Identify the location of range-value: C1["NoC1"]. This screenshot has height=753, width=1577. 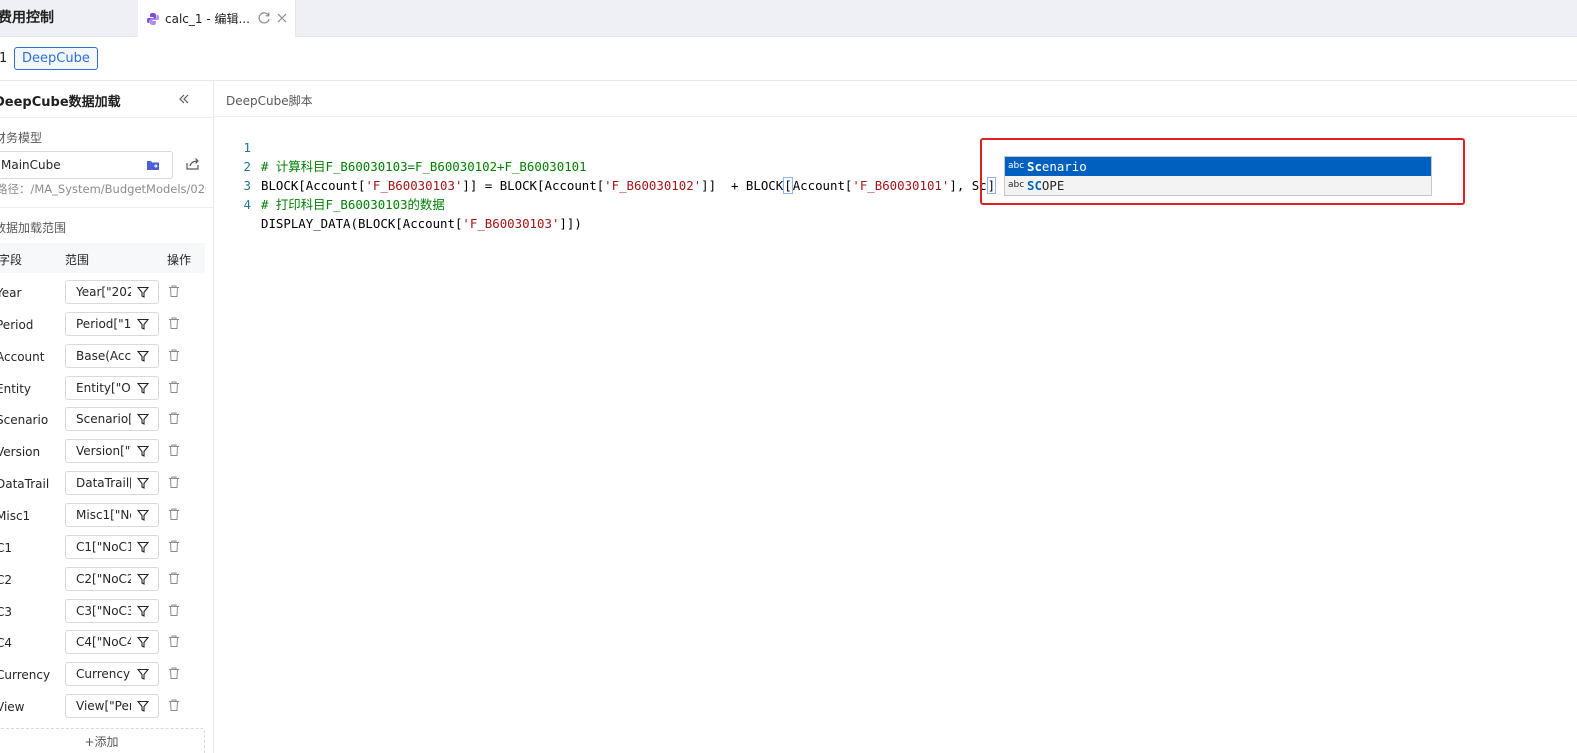
(103, 546).